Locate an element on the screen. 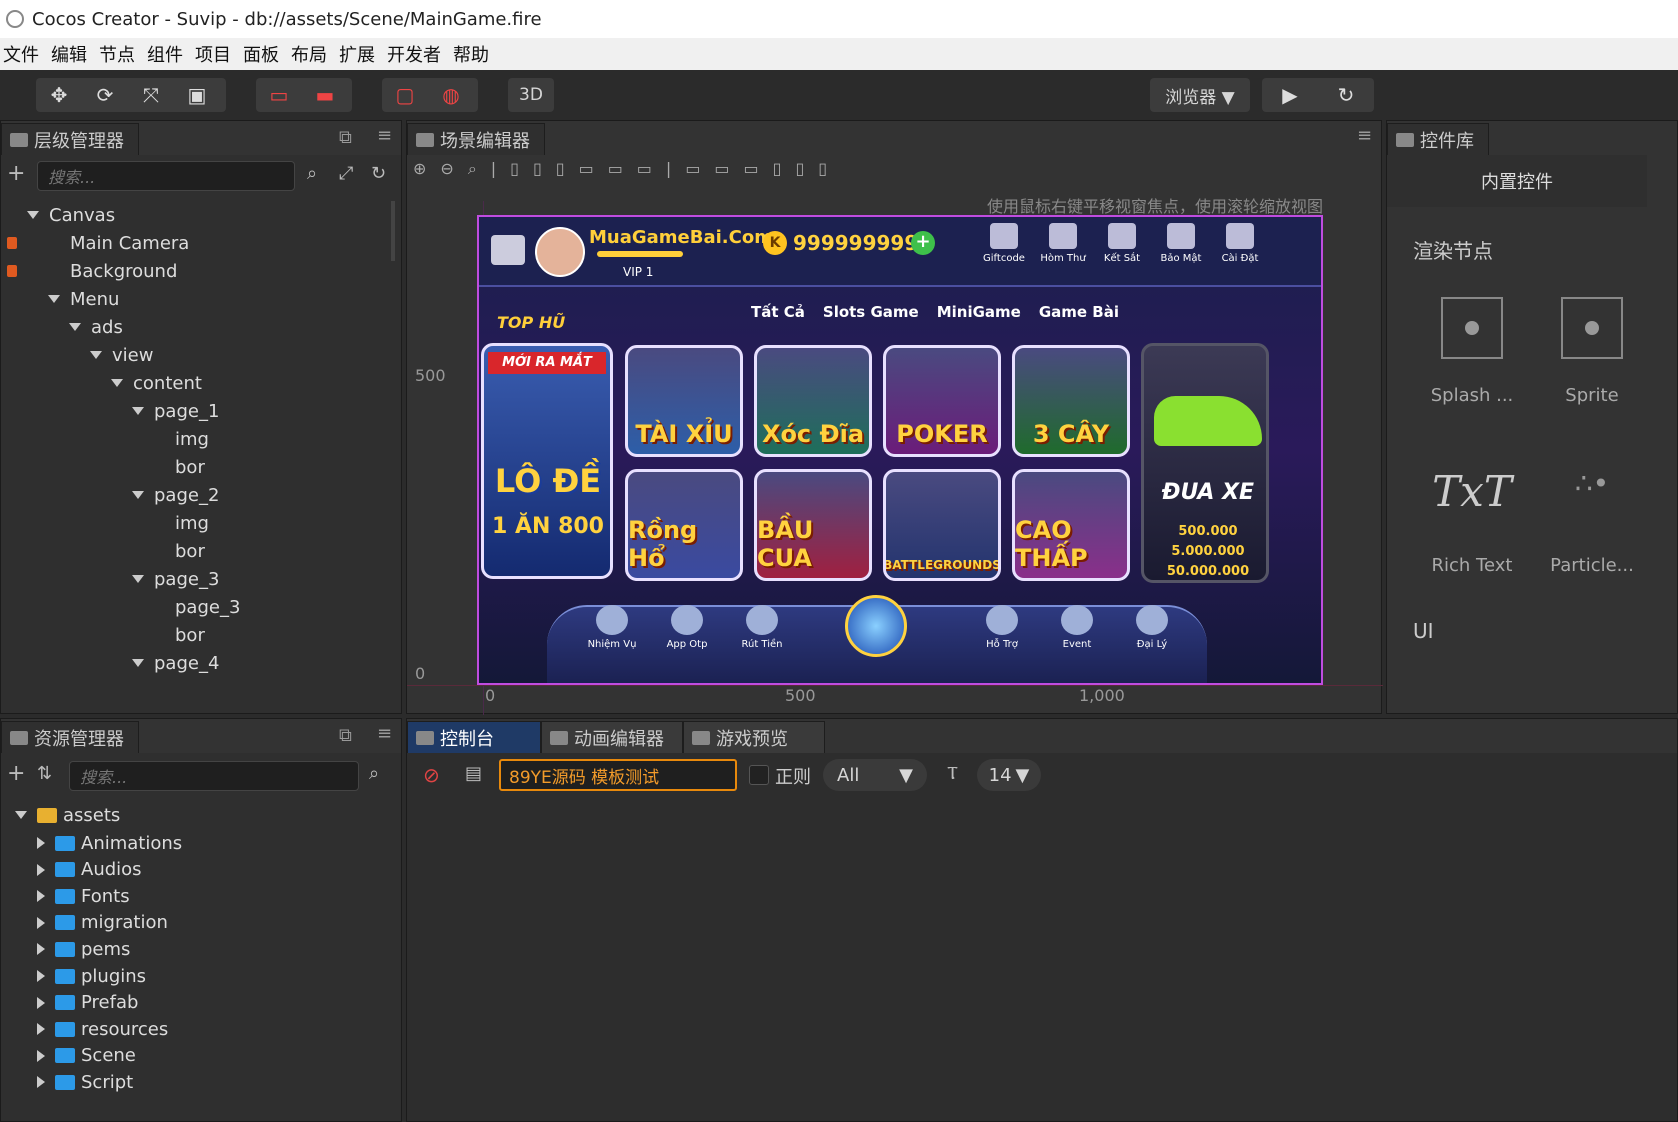 The image size is (1678, 1122). game-tab: Game Bài is located at coordinates (1079, 312).